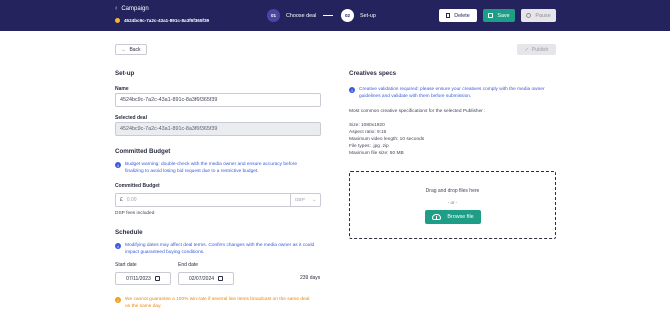 This screenshot has width=670, height=314. I want to click on deal-id: 4524bc9c-7a2c-43a1-891c-8a3f6f365f39, so click(162, 20).